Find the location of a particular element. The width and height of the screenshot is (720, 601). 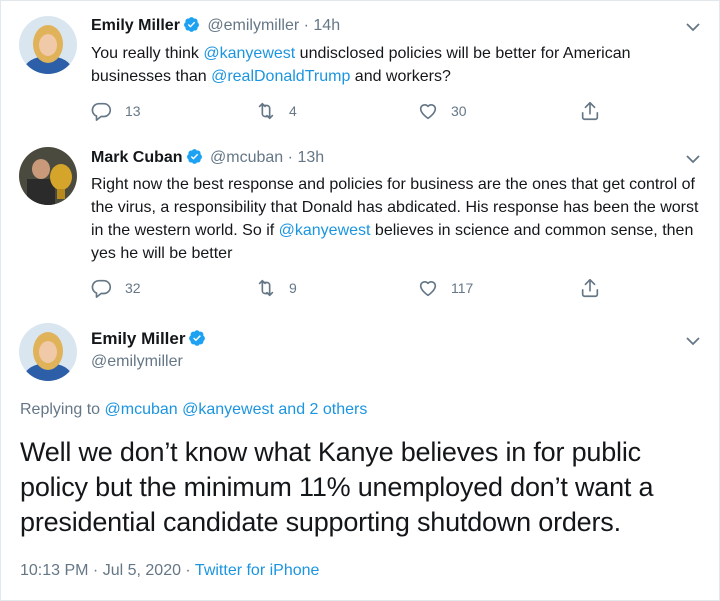

mention-link: @realDonaldTrump is located at coordinates (280, 76).